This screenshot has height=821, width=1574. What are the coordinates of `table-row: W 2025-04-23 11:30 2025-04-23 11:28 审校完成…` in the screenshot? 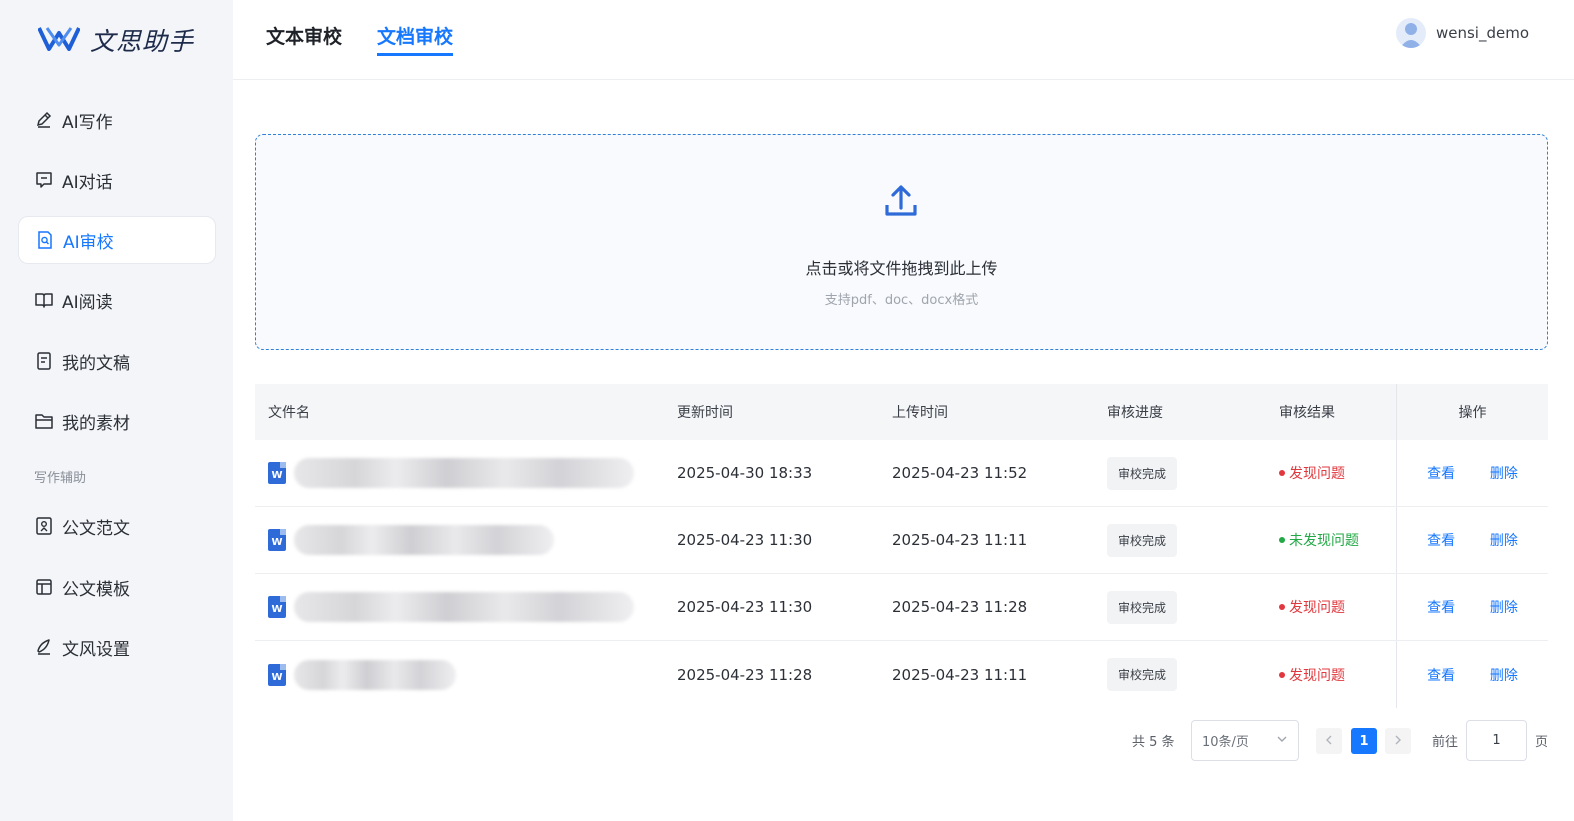 It's located at (901, 607).